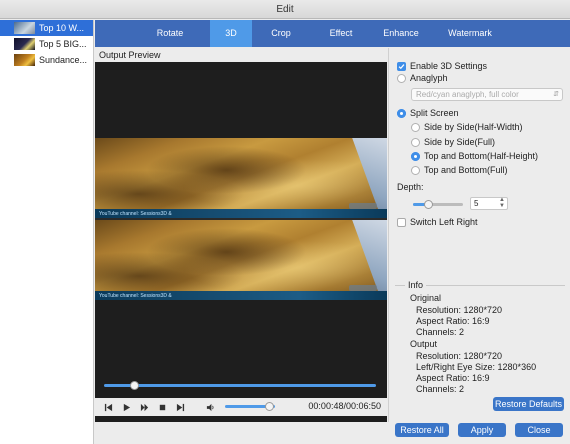 This screenshot has height=444, width=570. I want to click on anaglyph-label: Anaglyph, so click(429, 78).